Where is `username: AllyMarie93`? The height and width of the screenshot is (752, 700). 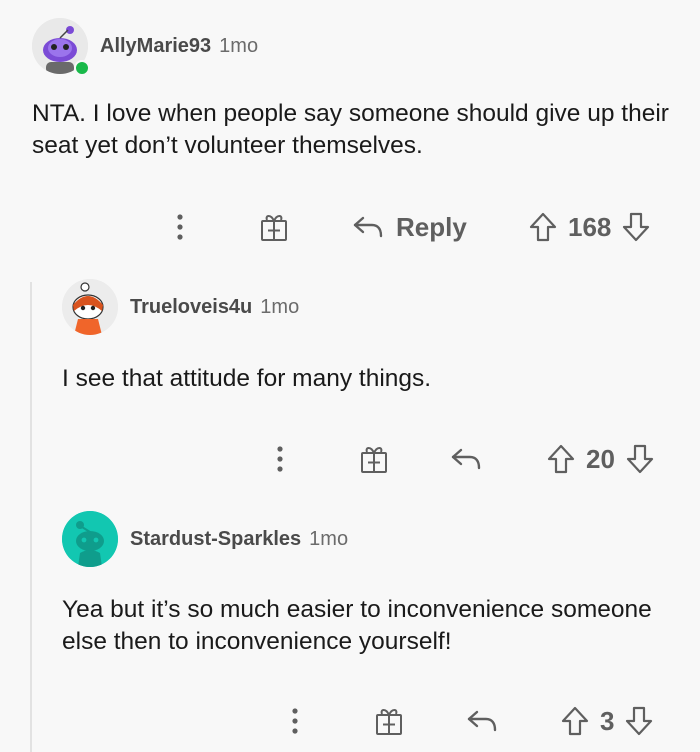
username: AllyMarie93 is located at coordinates (155, 46).